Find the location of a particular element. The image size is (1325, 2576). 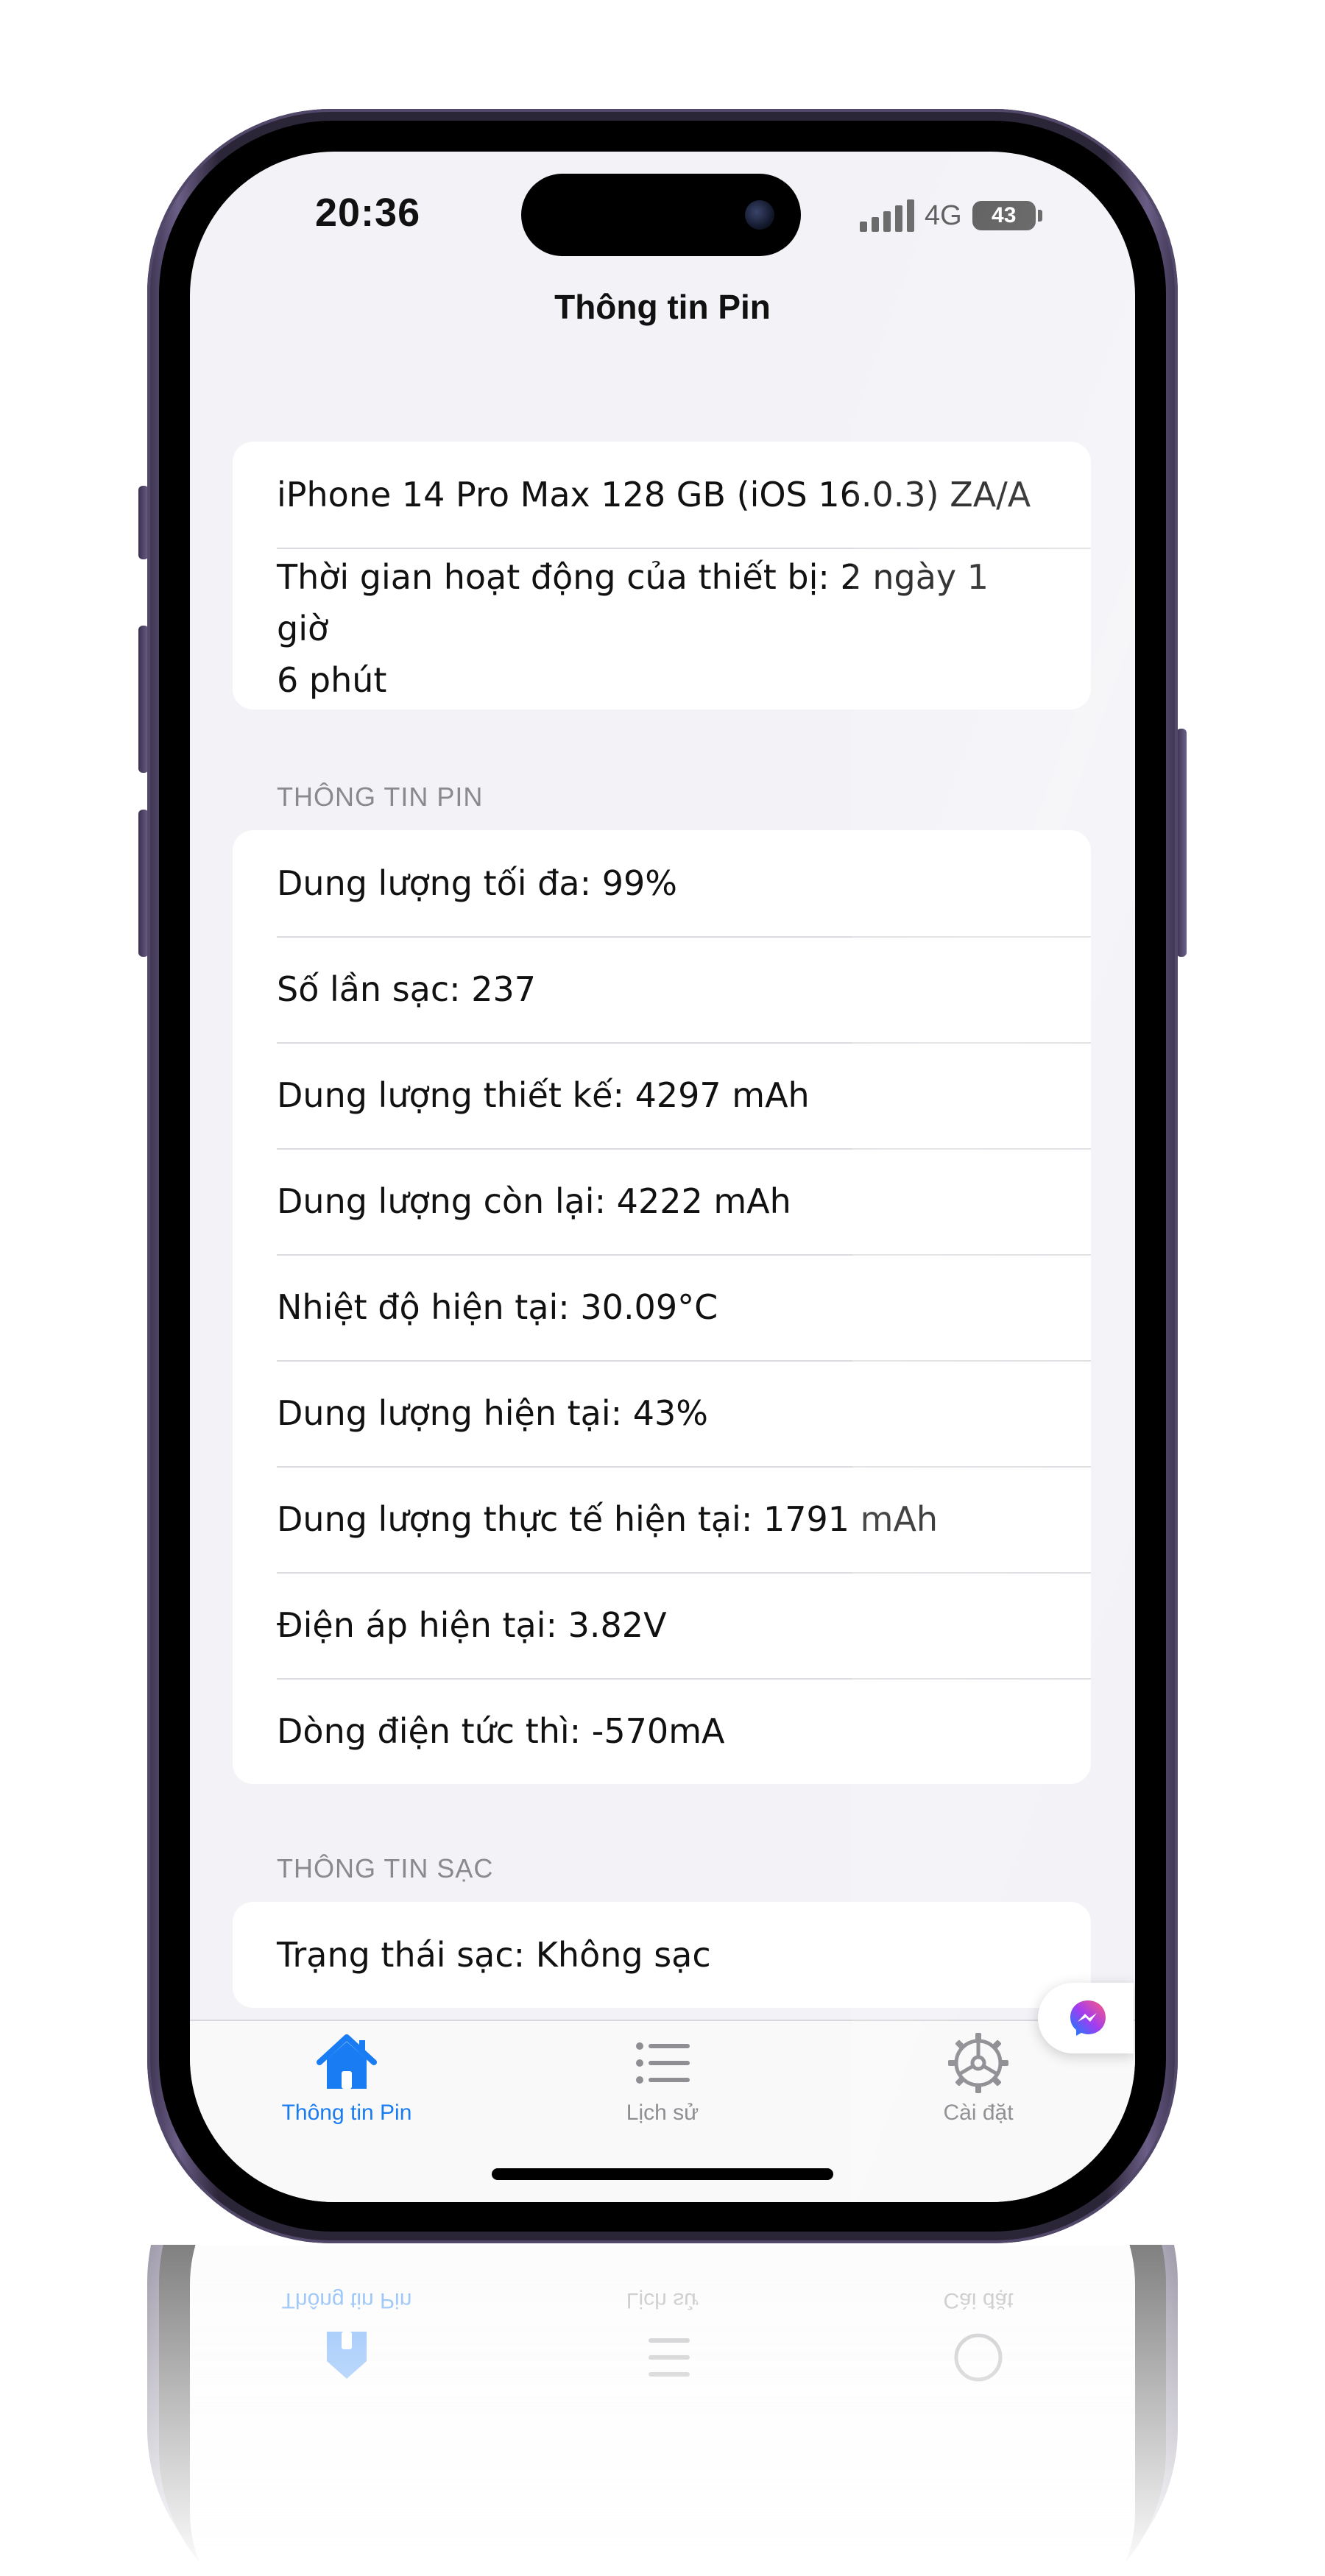

charging-status-row: Trạng thái sạc: Không sạc is located at coordinates (662, 1955).